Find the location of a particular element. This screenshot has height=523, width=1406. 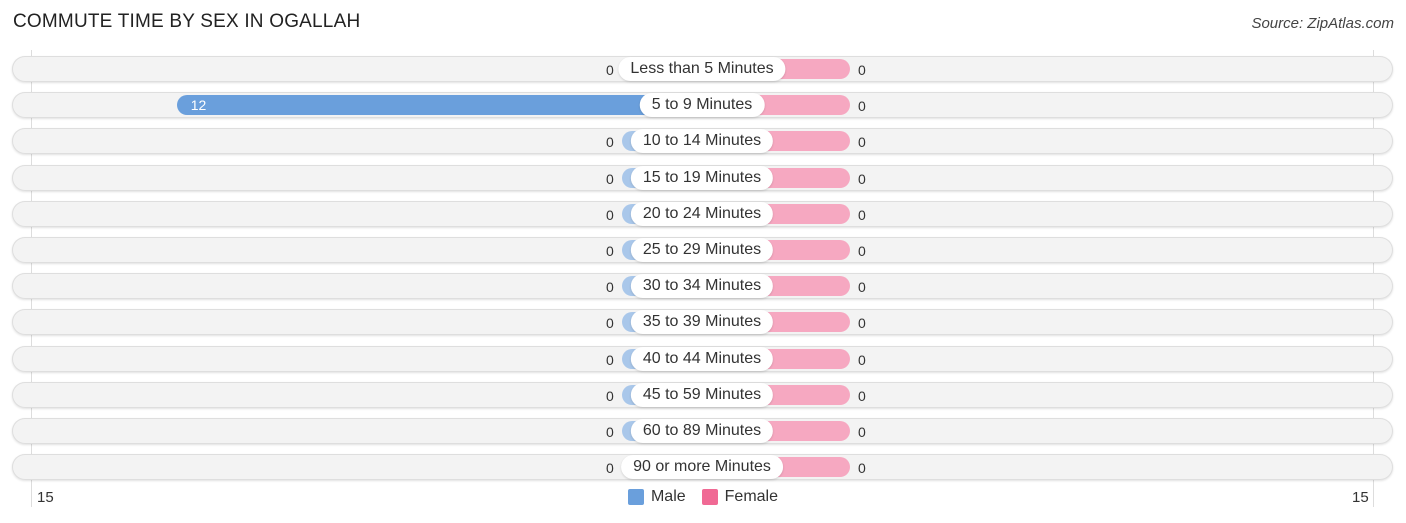

category-label: 5 to 9 Minutes is located at coordinates (702, 105).